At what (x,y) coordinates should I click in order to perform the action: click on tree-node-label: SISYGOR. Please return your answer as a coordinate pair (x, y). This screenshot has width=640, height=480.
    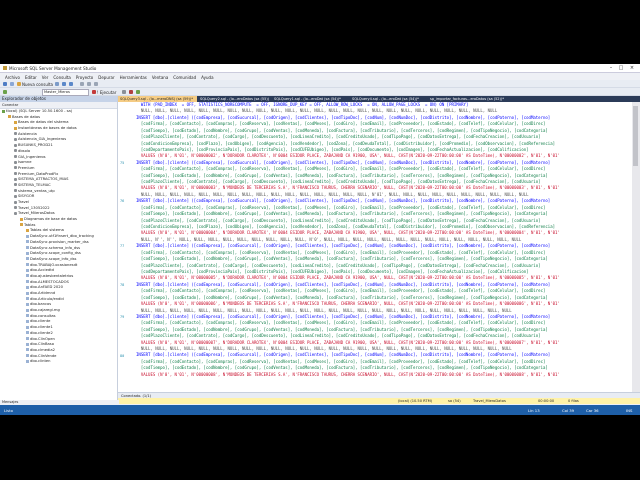
    Looking at the image, I should click on (26, 196).